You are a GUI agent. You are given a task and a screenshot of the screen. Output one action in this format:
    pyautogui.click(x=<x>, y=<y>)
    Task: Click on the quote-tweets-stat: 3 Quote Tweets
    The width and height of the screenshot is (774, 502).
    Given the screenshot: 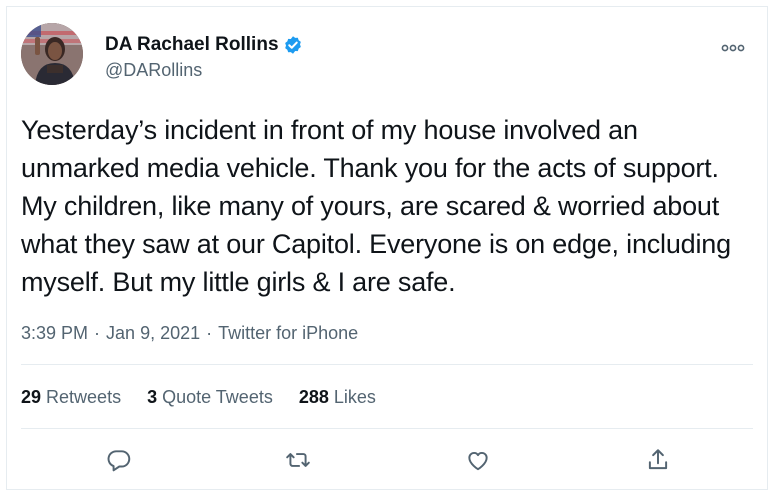 What is the action you would take?
    pyautogui.click(x=210, y=397)
    